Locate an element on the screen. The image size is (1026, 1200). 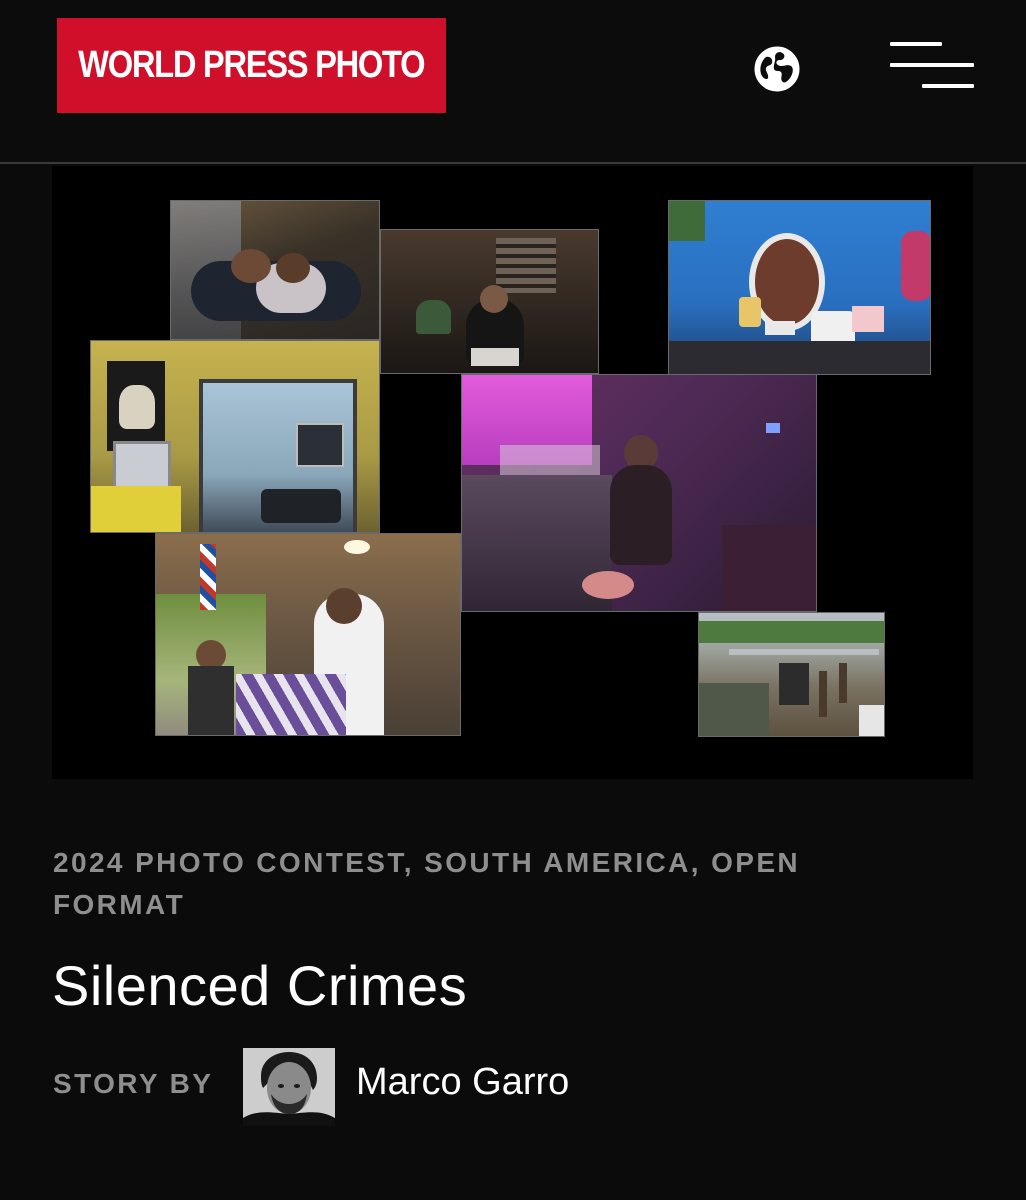
vanity-mirror-photo is located at coordinates (799, 287).